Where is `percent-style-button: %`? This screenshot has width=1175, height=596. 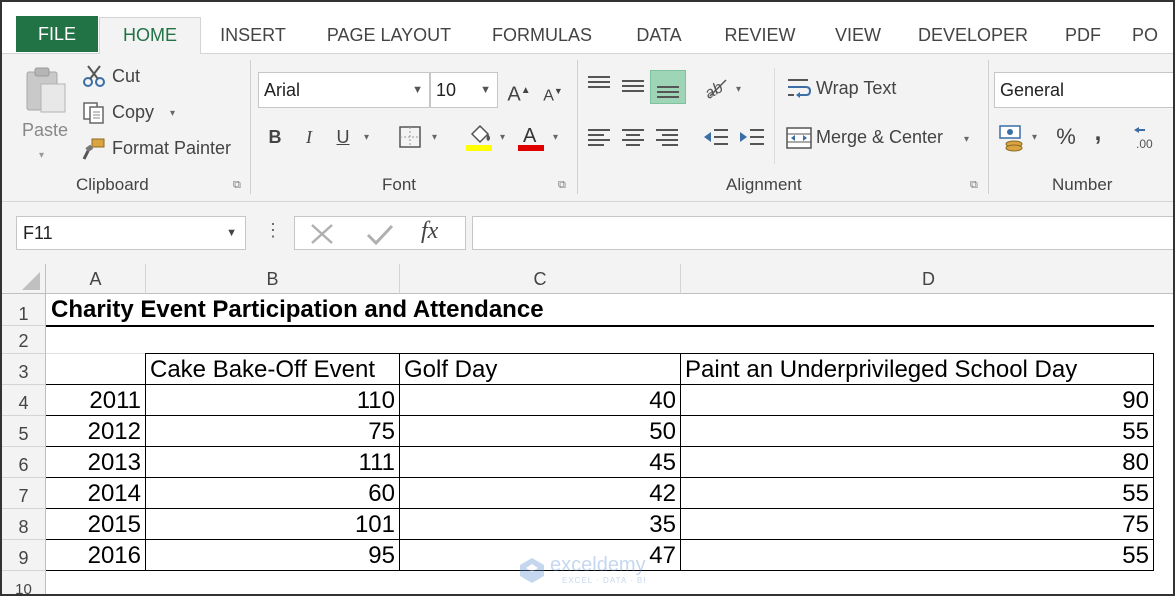
percent-style-button: % is located at coordinates (1066, 137).